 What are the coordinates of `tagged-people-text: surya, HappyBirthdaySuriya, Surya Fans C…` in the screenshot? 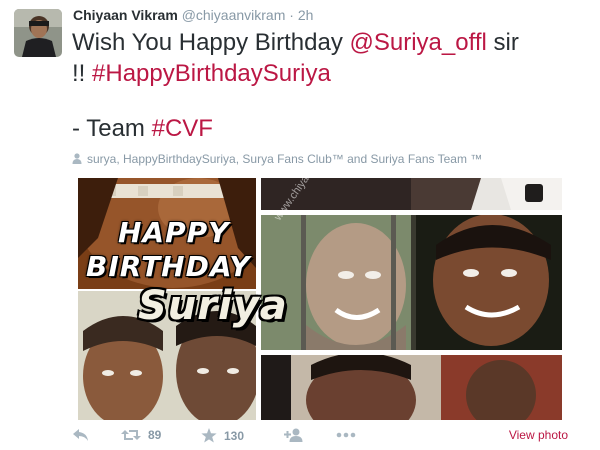 It's located at (285, 159).